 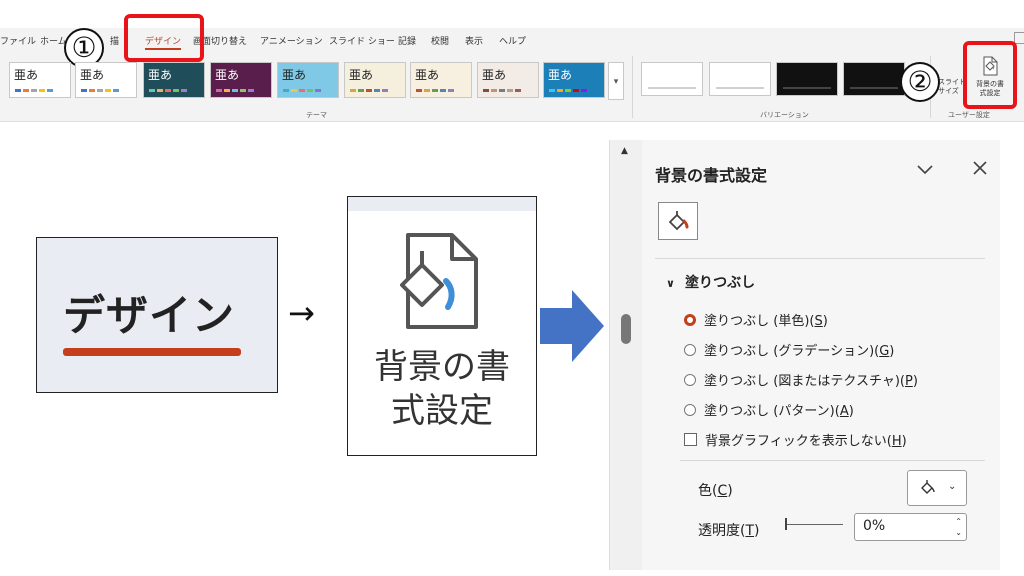 I want to click on radio-pattern-fill: 塗りつぶし (パターン)(A), so click(x=769, y=409).